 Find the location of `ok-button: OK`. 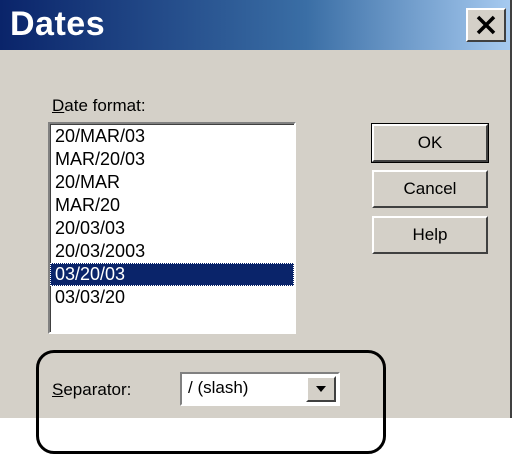

ok-button: OK is located at coordinates (430, 143).